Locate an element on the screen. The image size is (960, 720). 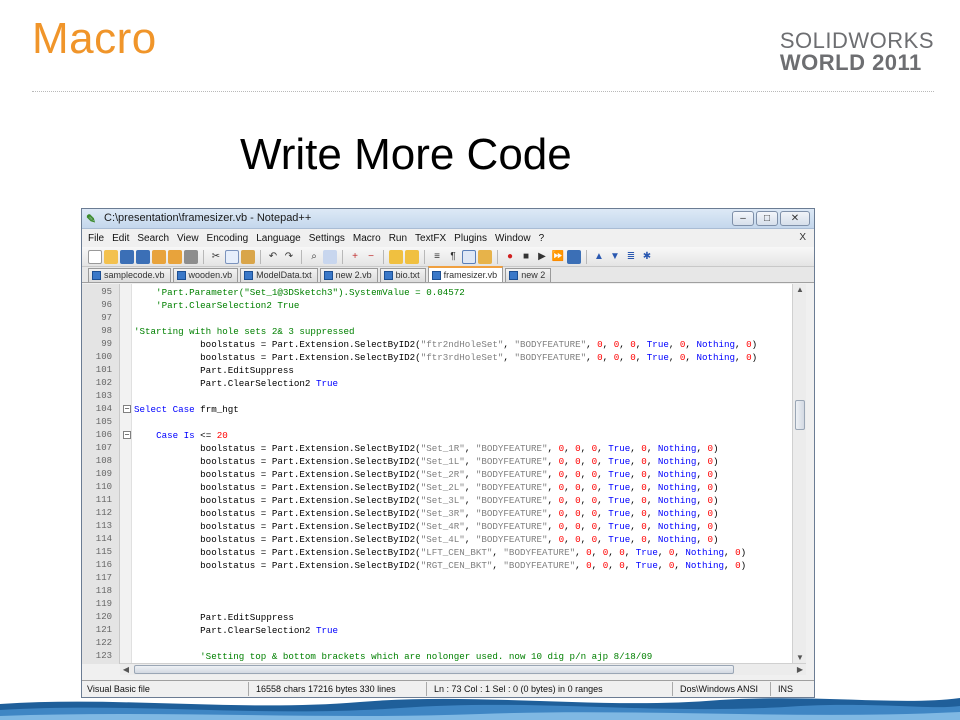
undo-icon: ↶ is located at coordinates (273, 257).